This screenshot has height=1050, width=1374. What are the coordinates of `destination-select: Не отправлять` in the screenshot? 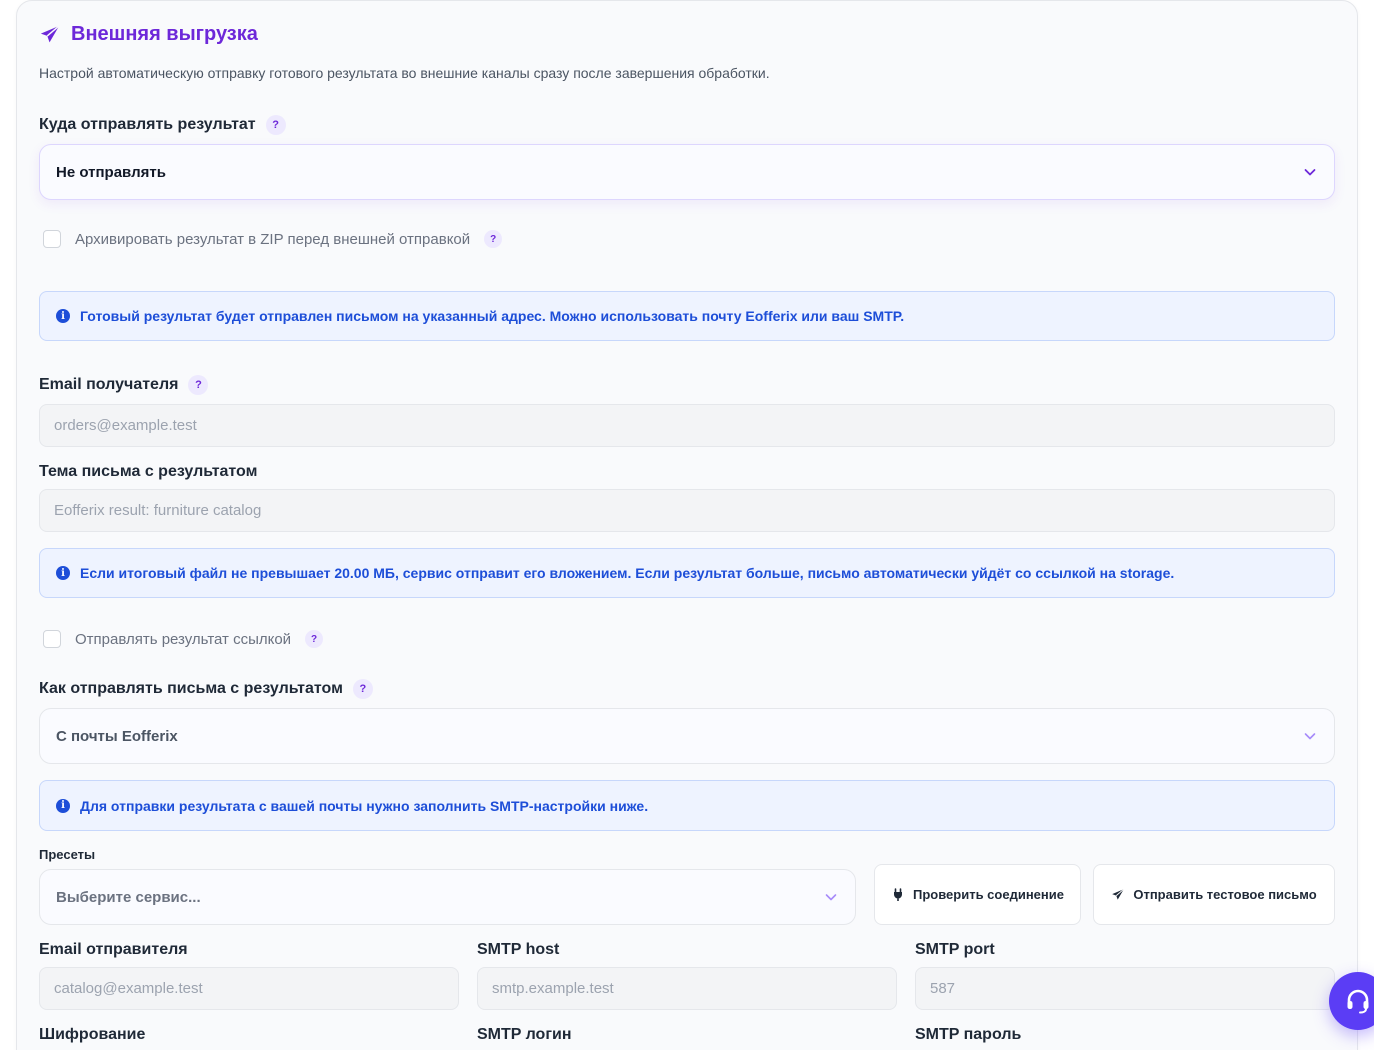 It's located at (687, 172).